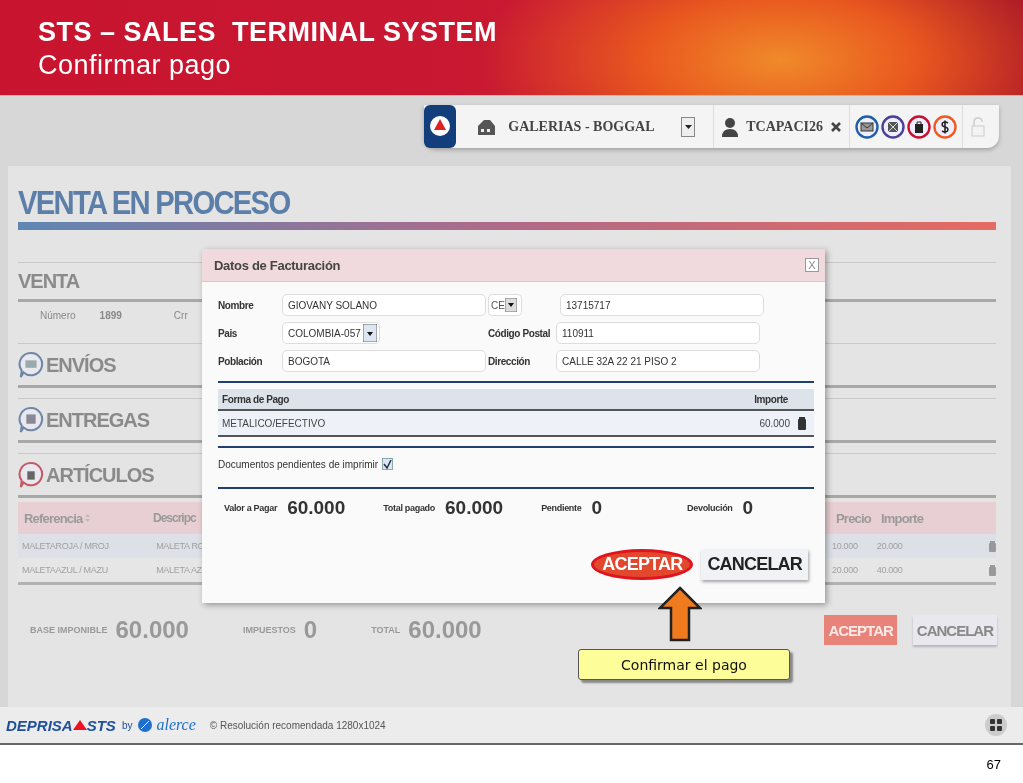 This screenshot has width=1023, height=783. I want to click on user-icon, so click(730, 126).